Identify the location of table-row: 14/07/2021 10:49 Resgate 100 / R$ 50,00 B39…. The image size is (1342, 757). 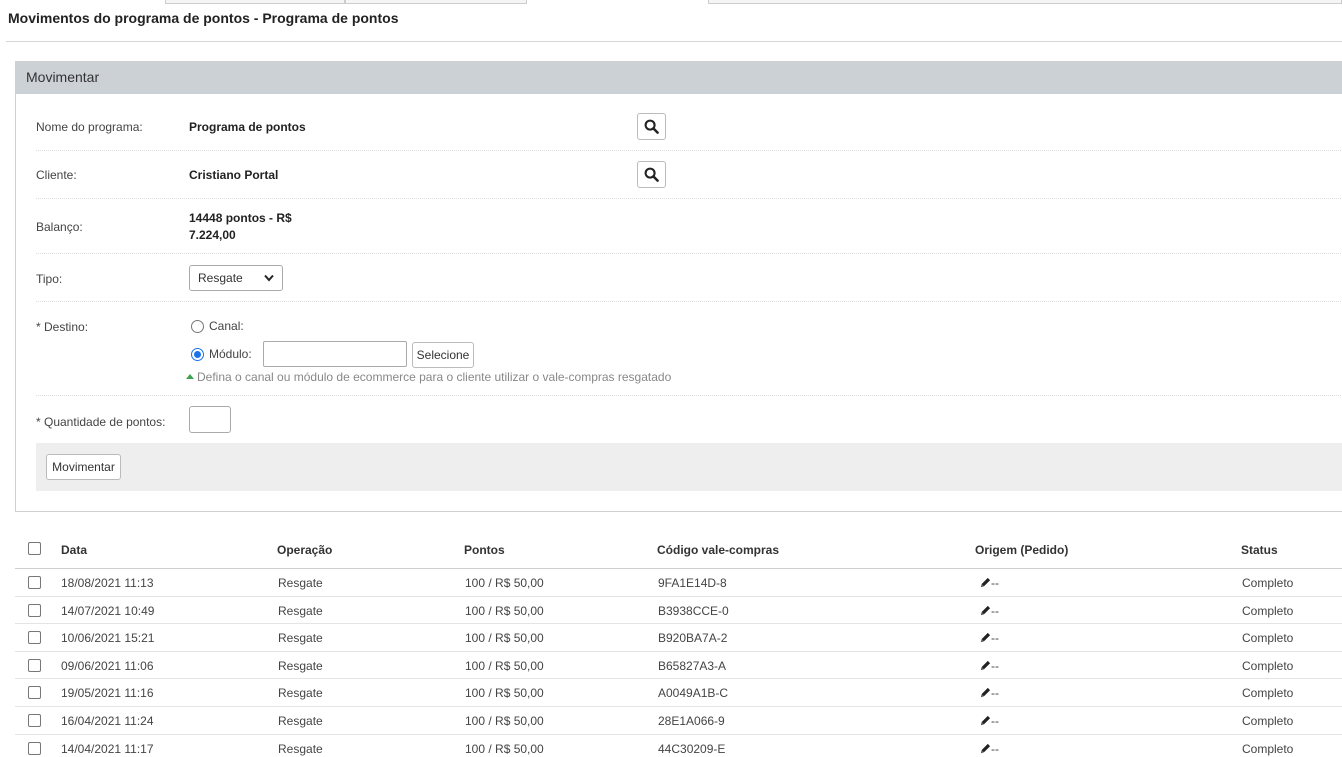
(678, 611).